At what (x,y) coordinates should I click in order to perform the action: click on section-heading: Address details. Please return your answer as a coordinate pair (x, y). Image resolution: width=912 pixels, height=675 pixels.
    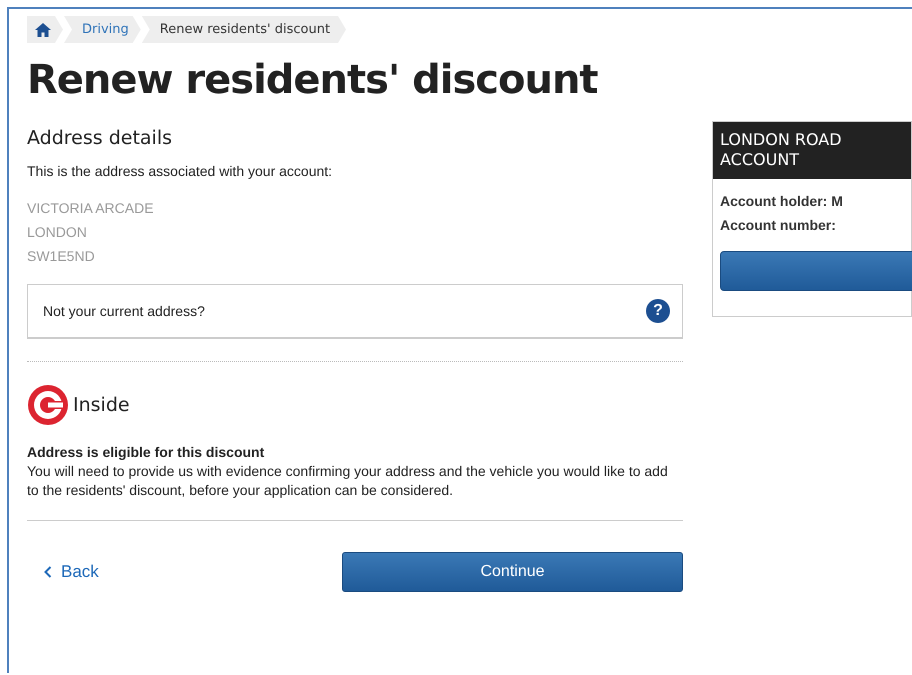
    Looking at the image, I should click on (100, 138).